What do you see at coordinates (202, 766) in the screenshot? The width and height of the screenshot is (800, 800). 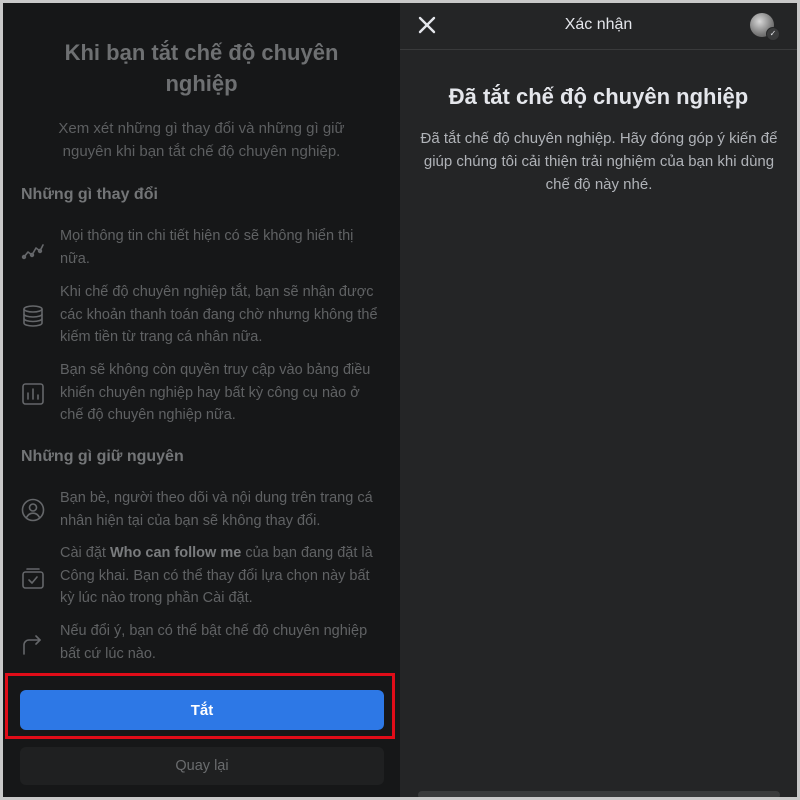 I see `go-back-button: Quay lại` at bounding box center [202, 766].